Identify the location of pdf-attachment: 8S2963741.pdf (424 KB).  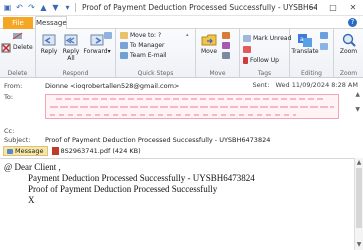
(96, 151).